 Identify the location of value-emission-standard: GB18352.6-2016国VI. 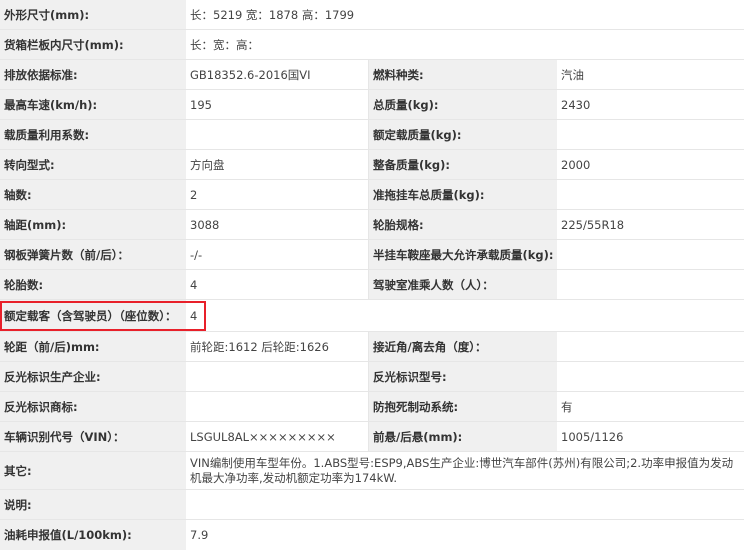
(277, 74).